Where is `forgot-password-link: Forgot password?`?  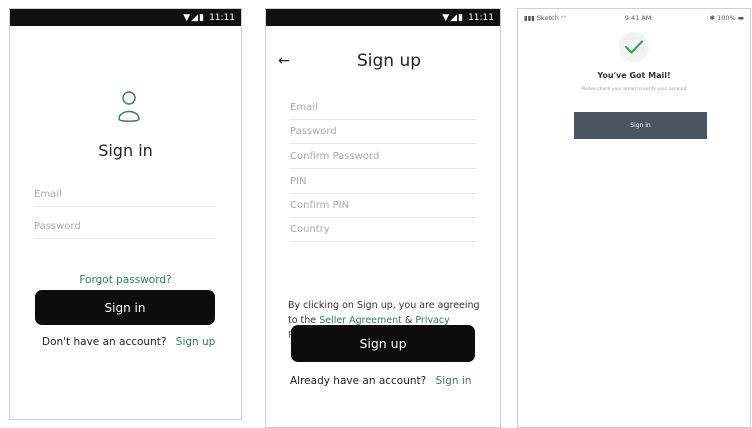
forgot-password-link: Forgot password? is located at coordinates (125, 280).